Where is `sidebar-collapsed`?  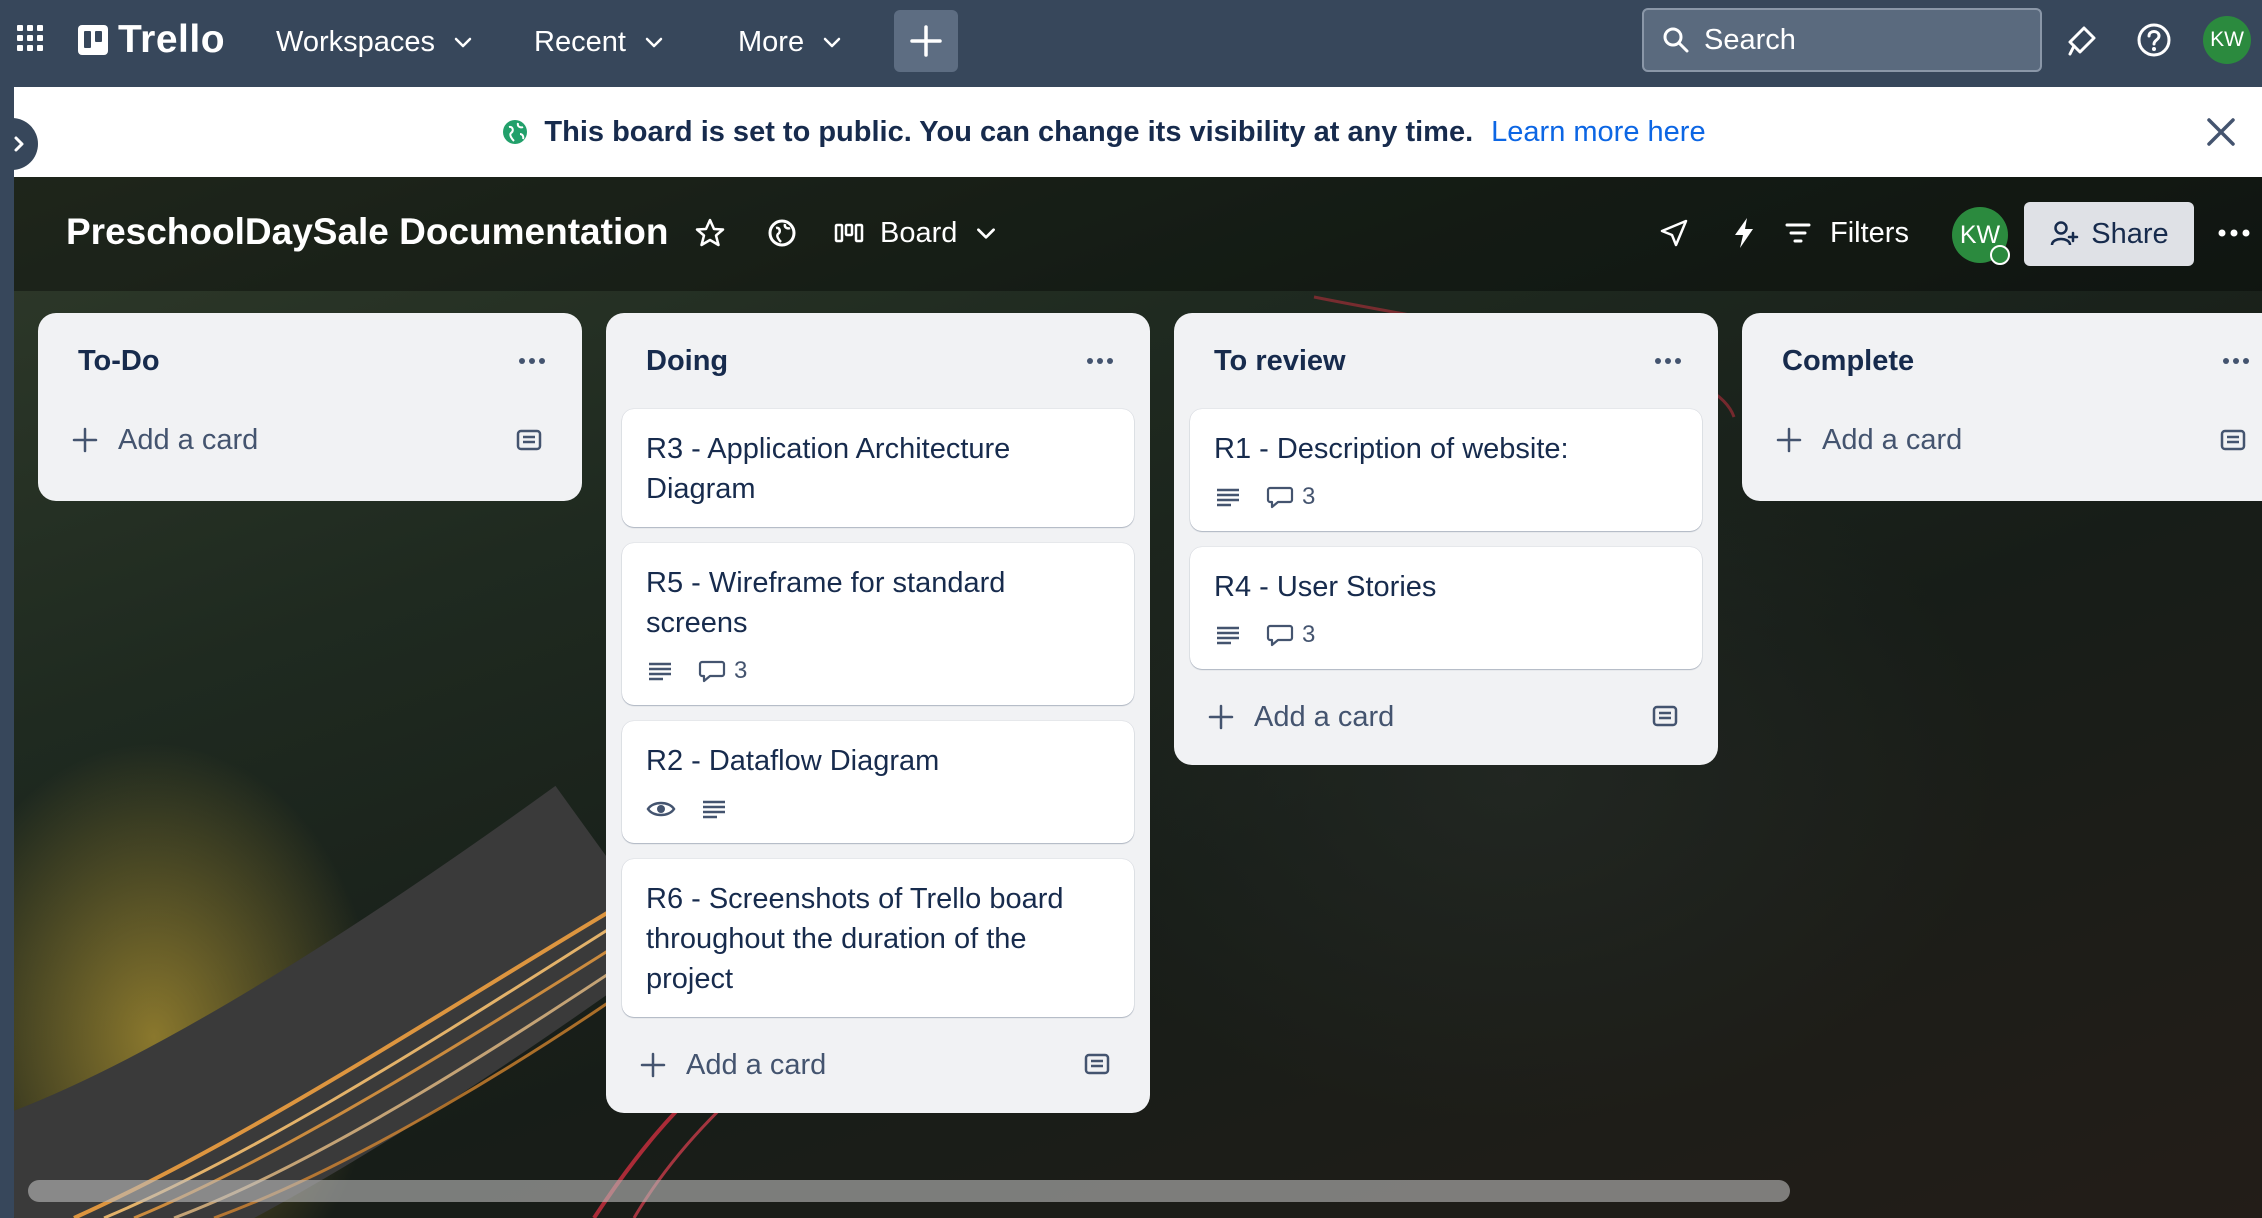
sidebar-collapsed is located at coordinates (7, 652).